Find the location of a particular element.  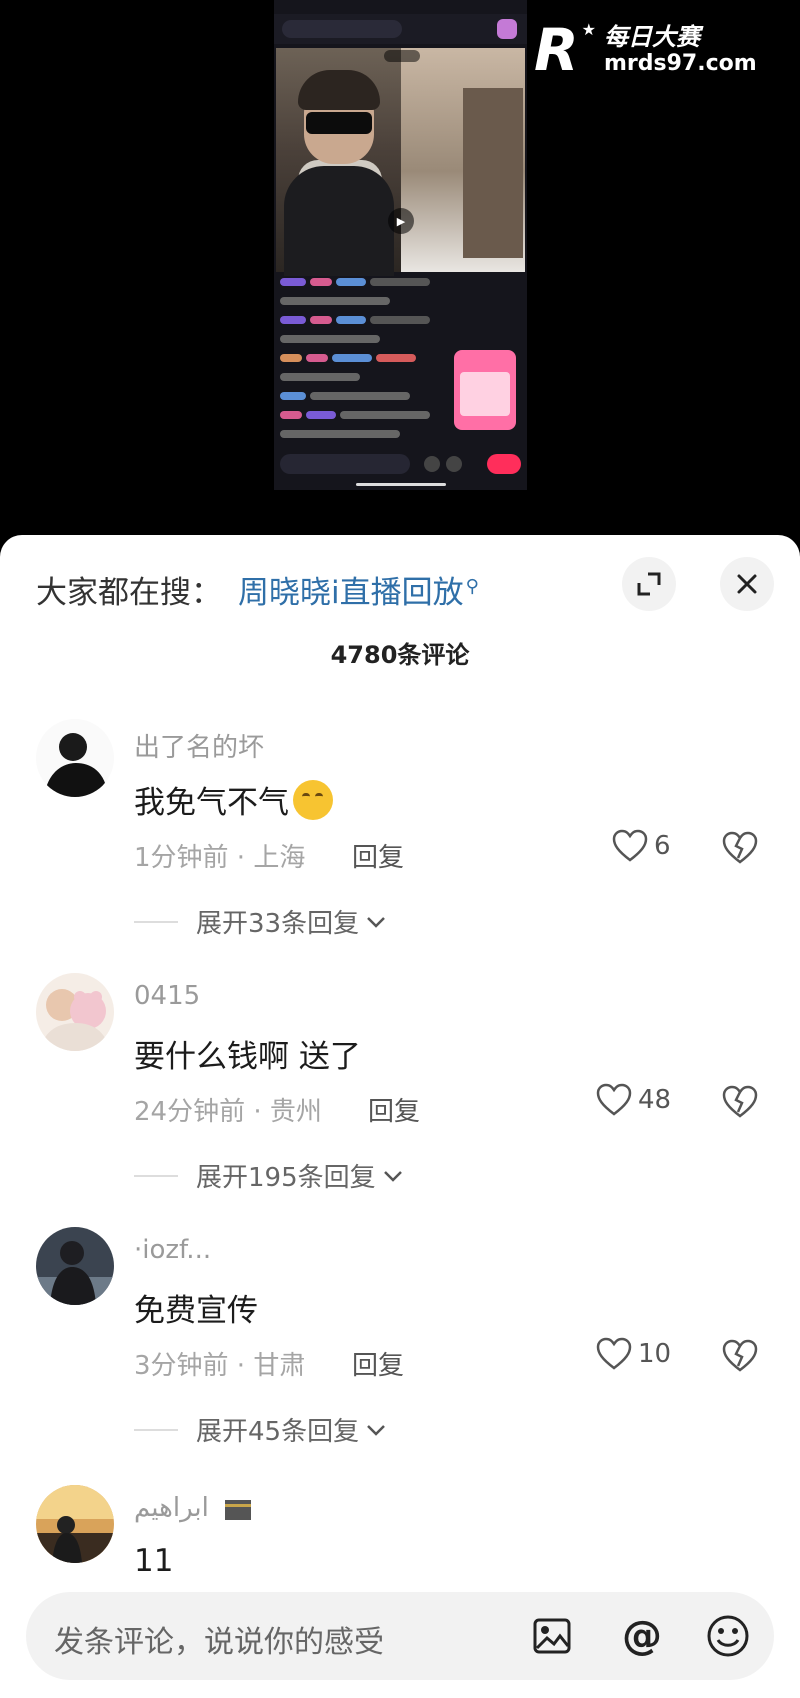

play-icon: ▶ is located at coordinates (401, 221).